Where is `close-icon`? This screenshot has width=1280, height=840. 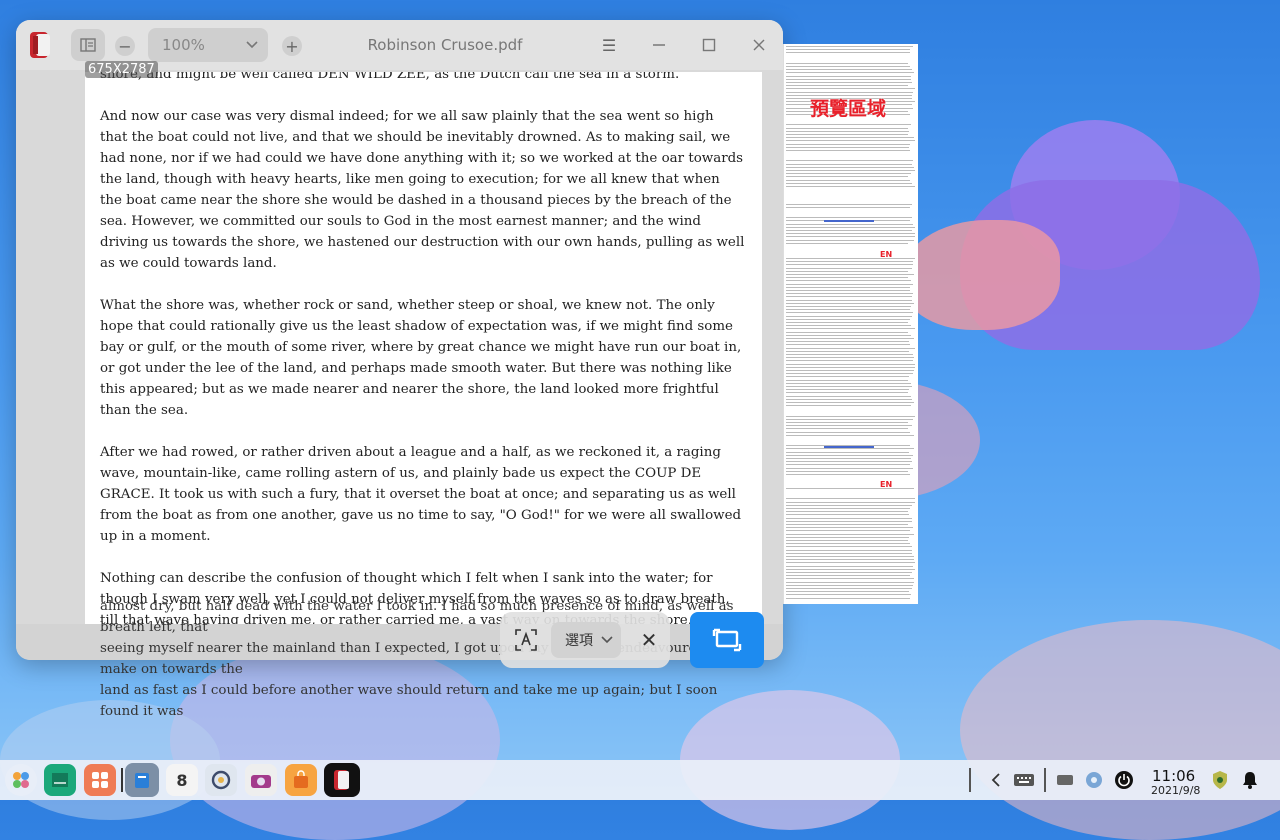 close-icon is located at coordinates (759, 45).